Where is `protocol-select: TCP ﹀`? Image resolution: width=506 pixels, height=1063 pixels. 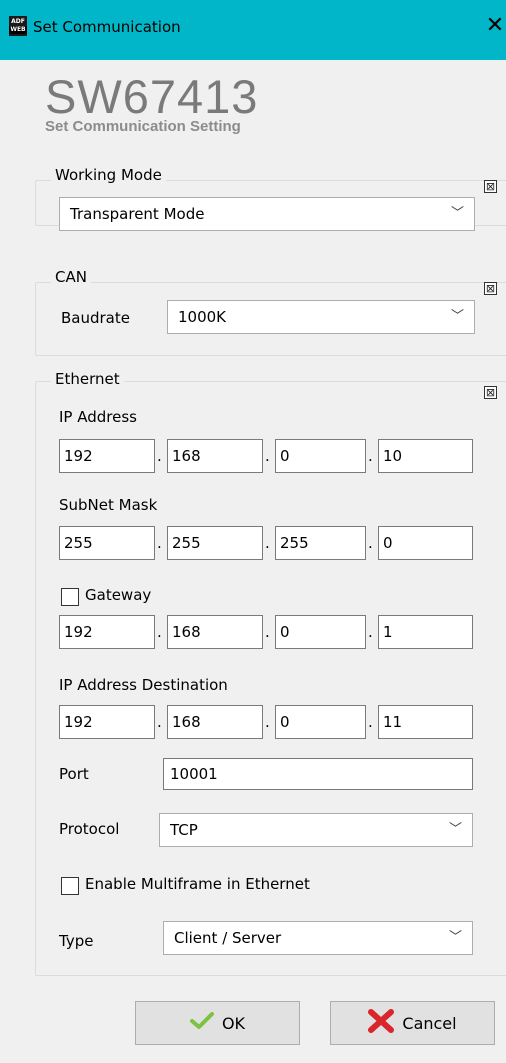
protocol-select: TCP ﹀ is located at coordinates (316, 830).